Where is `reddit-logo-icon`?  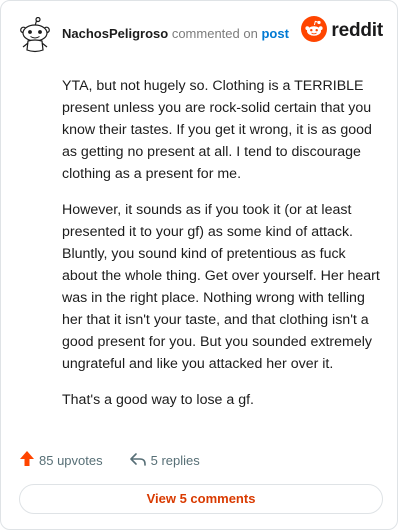
reddit-logo-icon is located at coordinates (314, 31).